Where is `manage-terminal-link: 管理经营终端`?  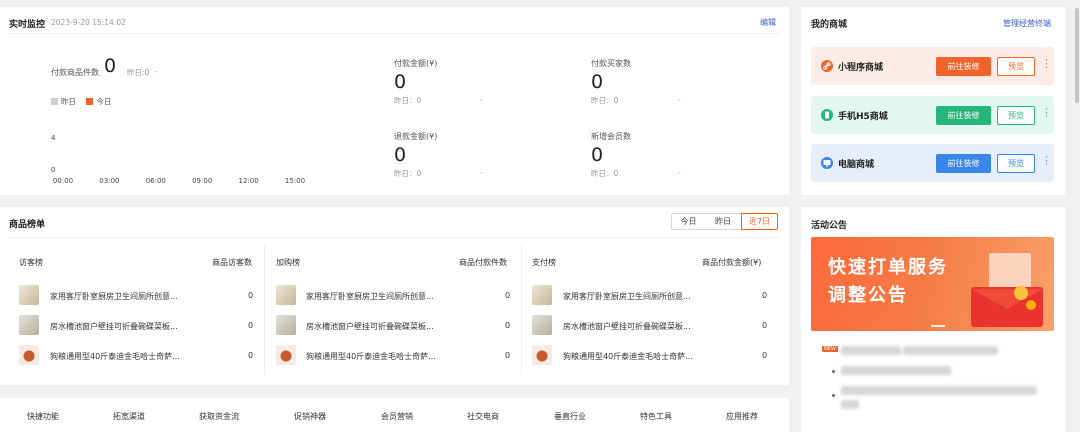
manage-terminal-link: 管理经营终端 is located at coordinates (1027, 23).